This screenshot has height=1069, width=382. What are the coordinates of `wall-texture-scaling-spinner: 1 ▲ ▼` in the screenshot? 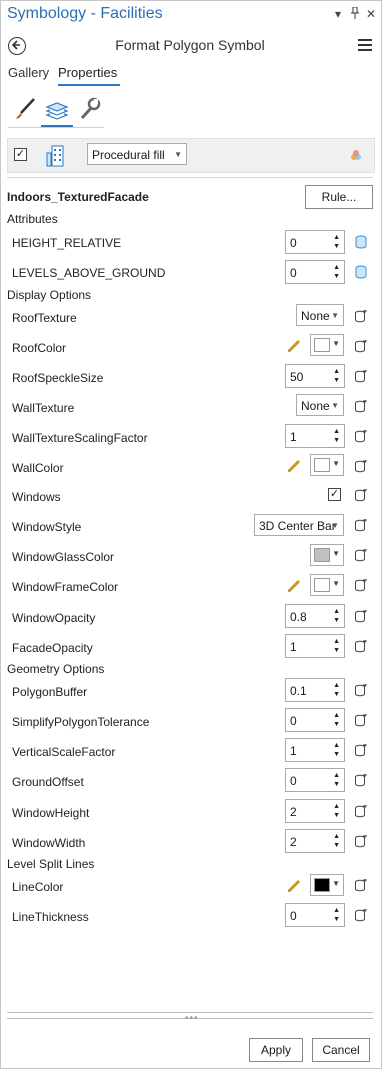 It's located at (315, 436).